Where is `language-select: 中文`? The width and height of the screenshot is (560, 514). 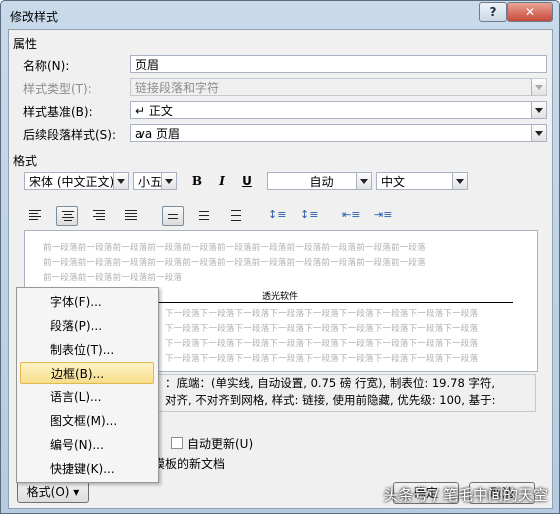 language-select: 中文 is located at coordinates (422, 181).